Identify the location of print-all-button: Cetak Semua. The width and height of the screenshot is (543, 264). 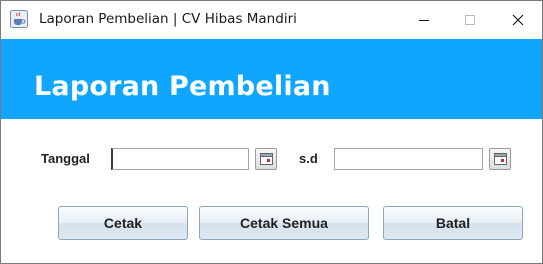
(284, 223).